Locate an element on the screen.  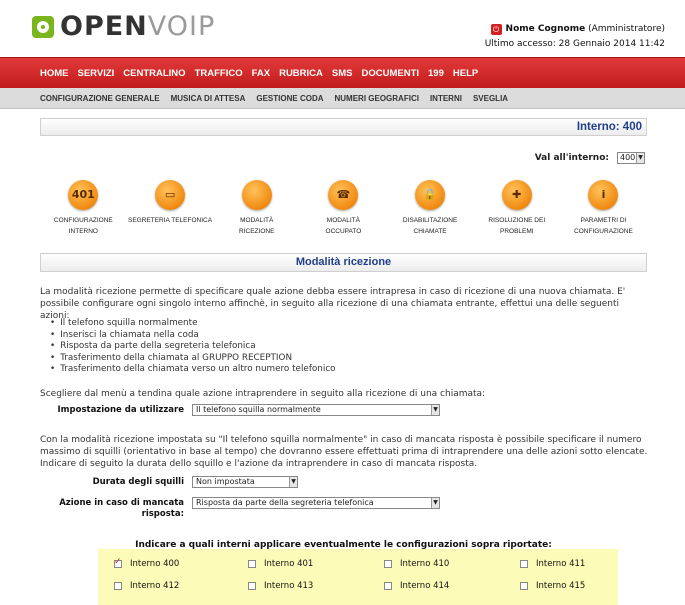
icon-disabilitazione-chiamate: 🔒 DISABILITAZIONE CHIAMATE is located at coordinates (430, 208).